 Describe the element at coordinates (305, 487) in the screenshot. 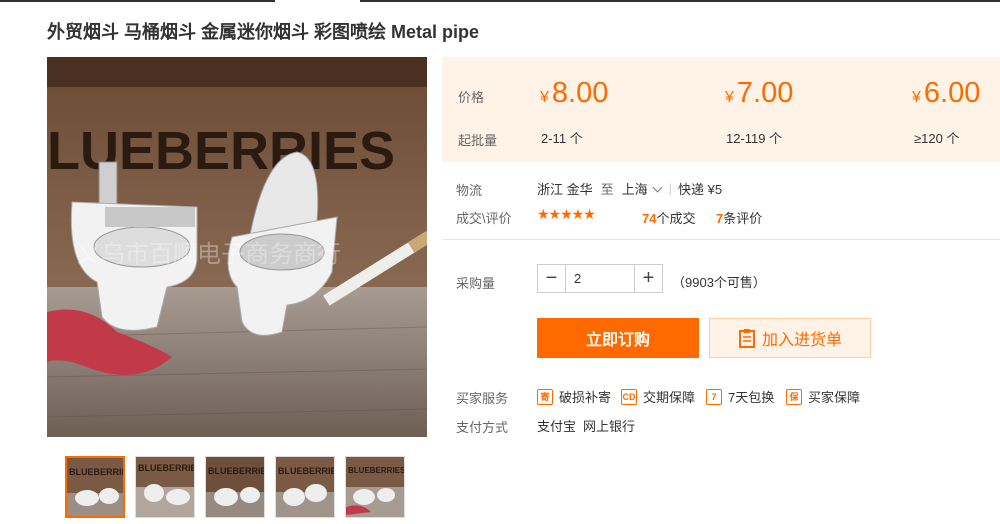

I see `thumbnail-4: BLUEBERRIES` at that location.